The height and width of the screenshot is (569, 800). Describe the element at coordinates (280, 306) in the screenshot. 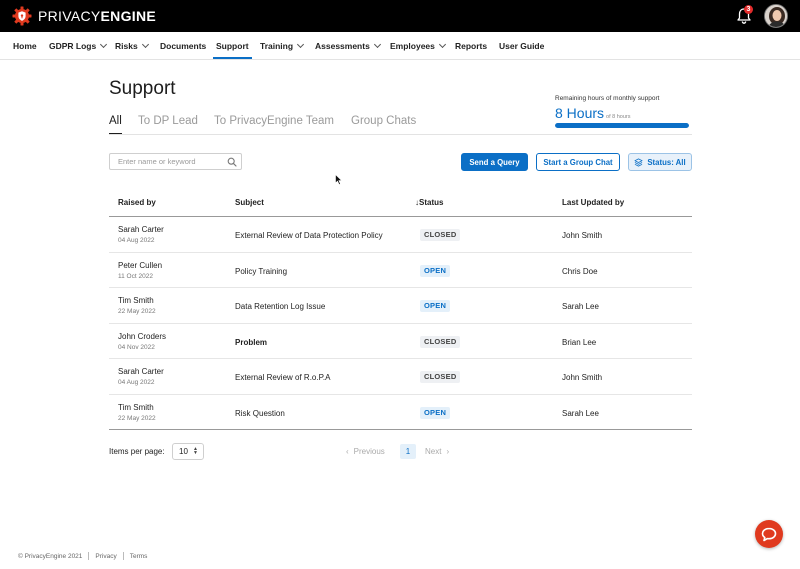

I see `row-subject: Data Retention Log Issue` at that location.